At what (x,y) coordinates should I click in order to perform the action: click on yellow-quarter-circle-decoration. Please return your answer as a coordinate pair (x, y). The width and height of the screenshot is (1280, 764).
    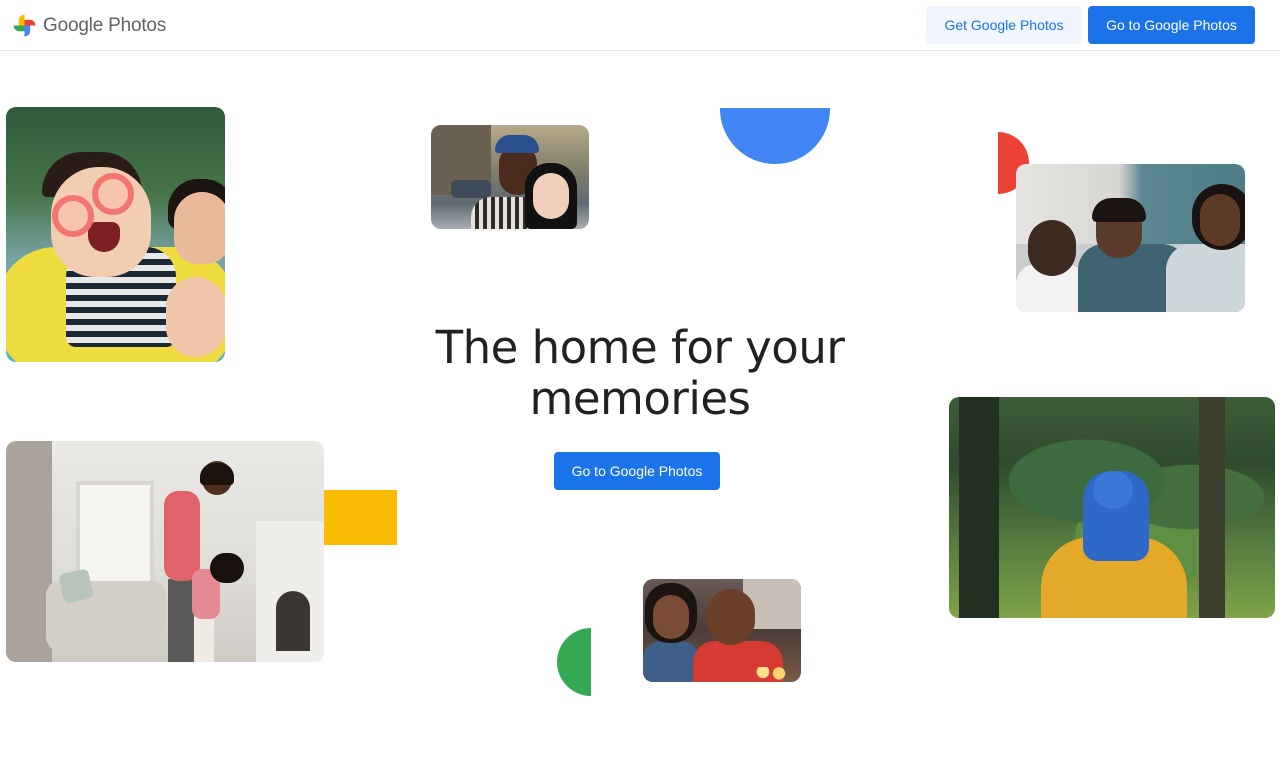
    Looking at the image, I should click on (360, 517).